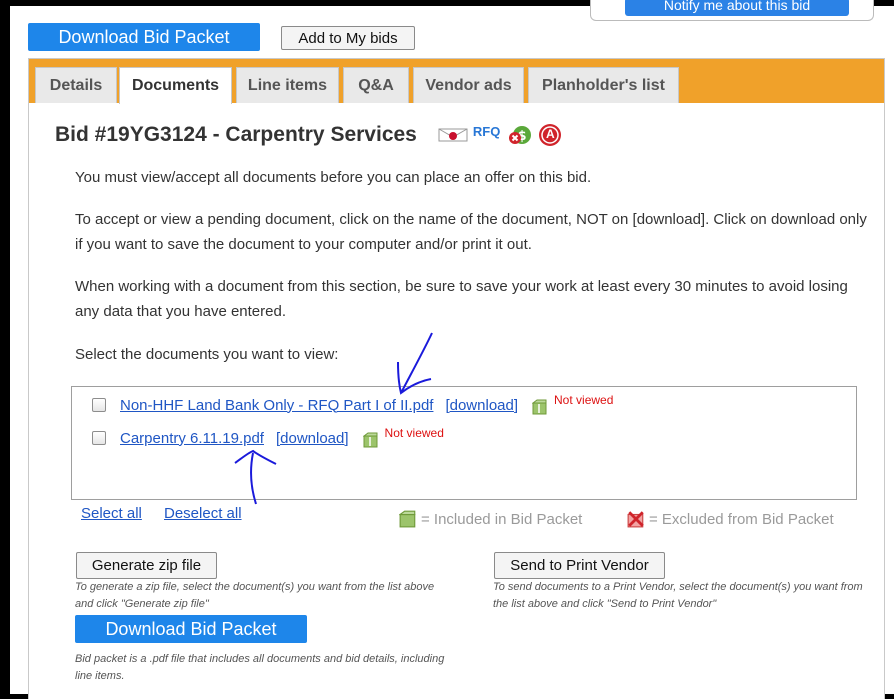 Image resolution: width=894 pixels, height=699 pixels. What do you see at coordinates (175, 85) in the screenshot?
I see `tab-documents: Documents` at bounding box center [175, 85].